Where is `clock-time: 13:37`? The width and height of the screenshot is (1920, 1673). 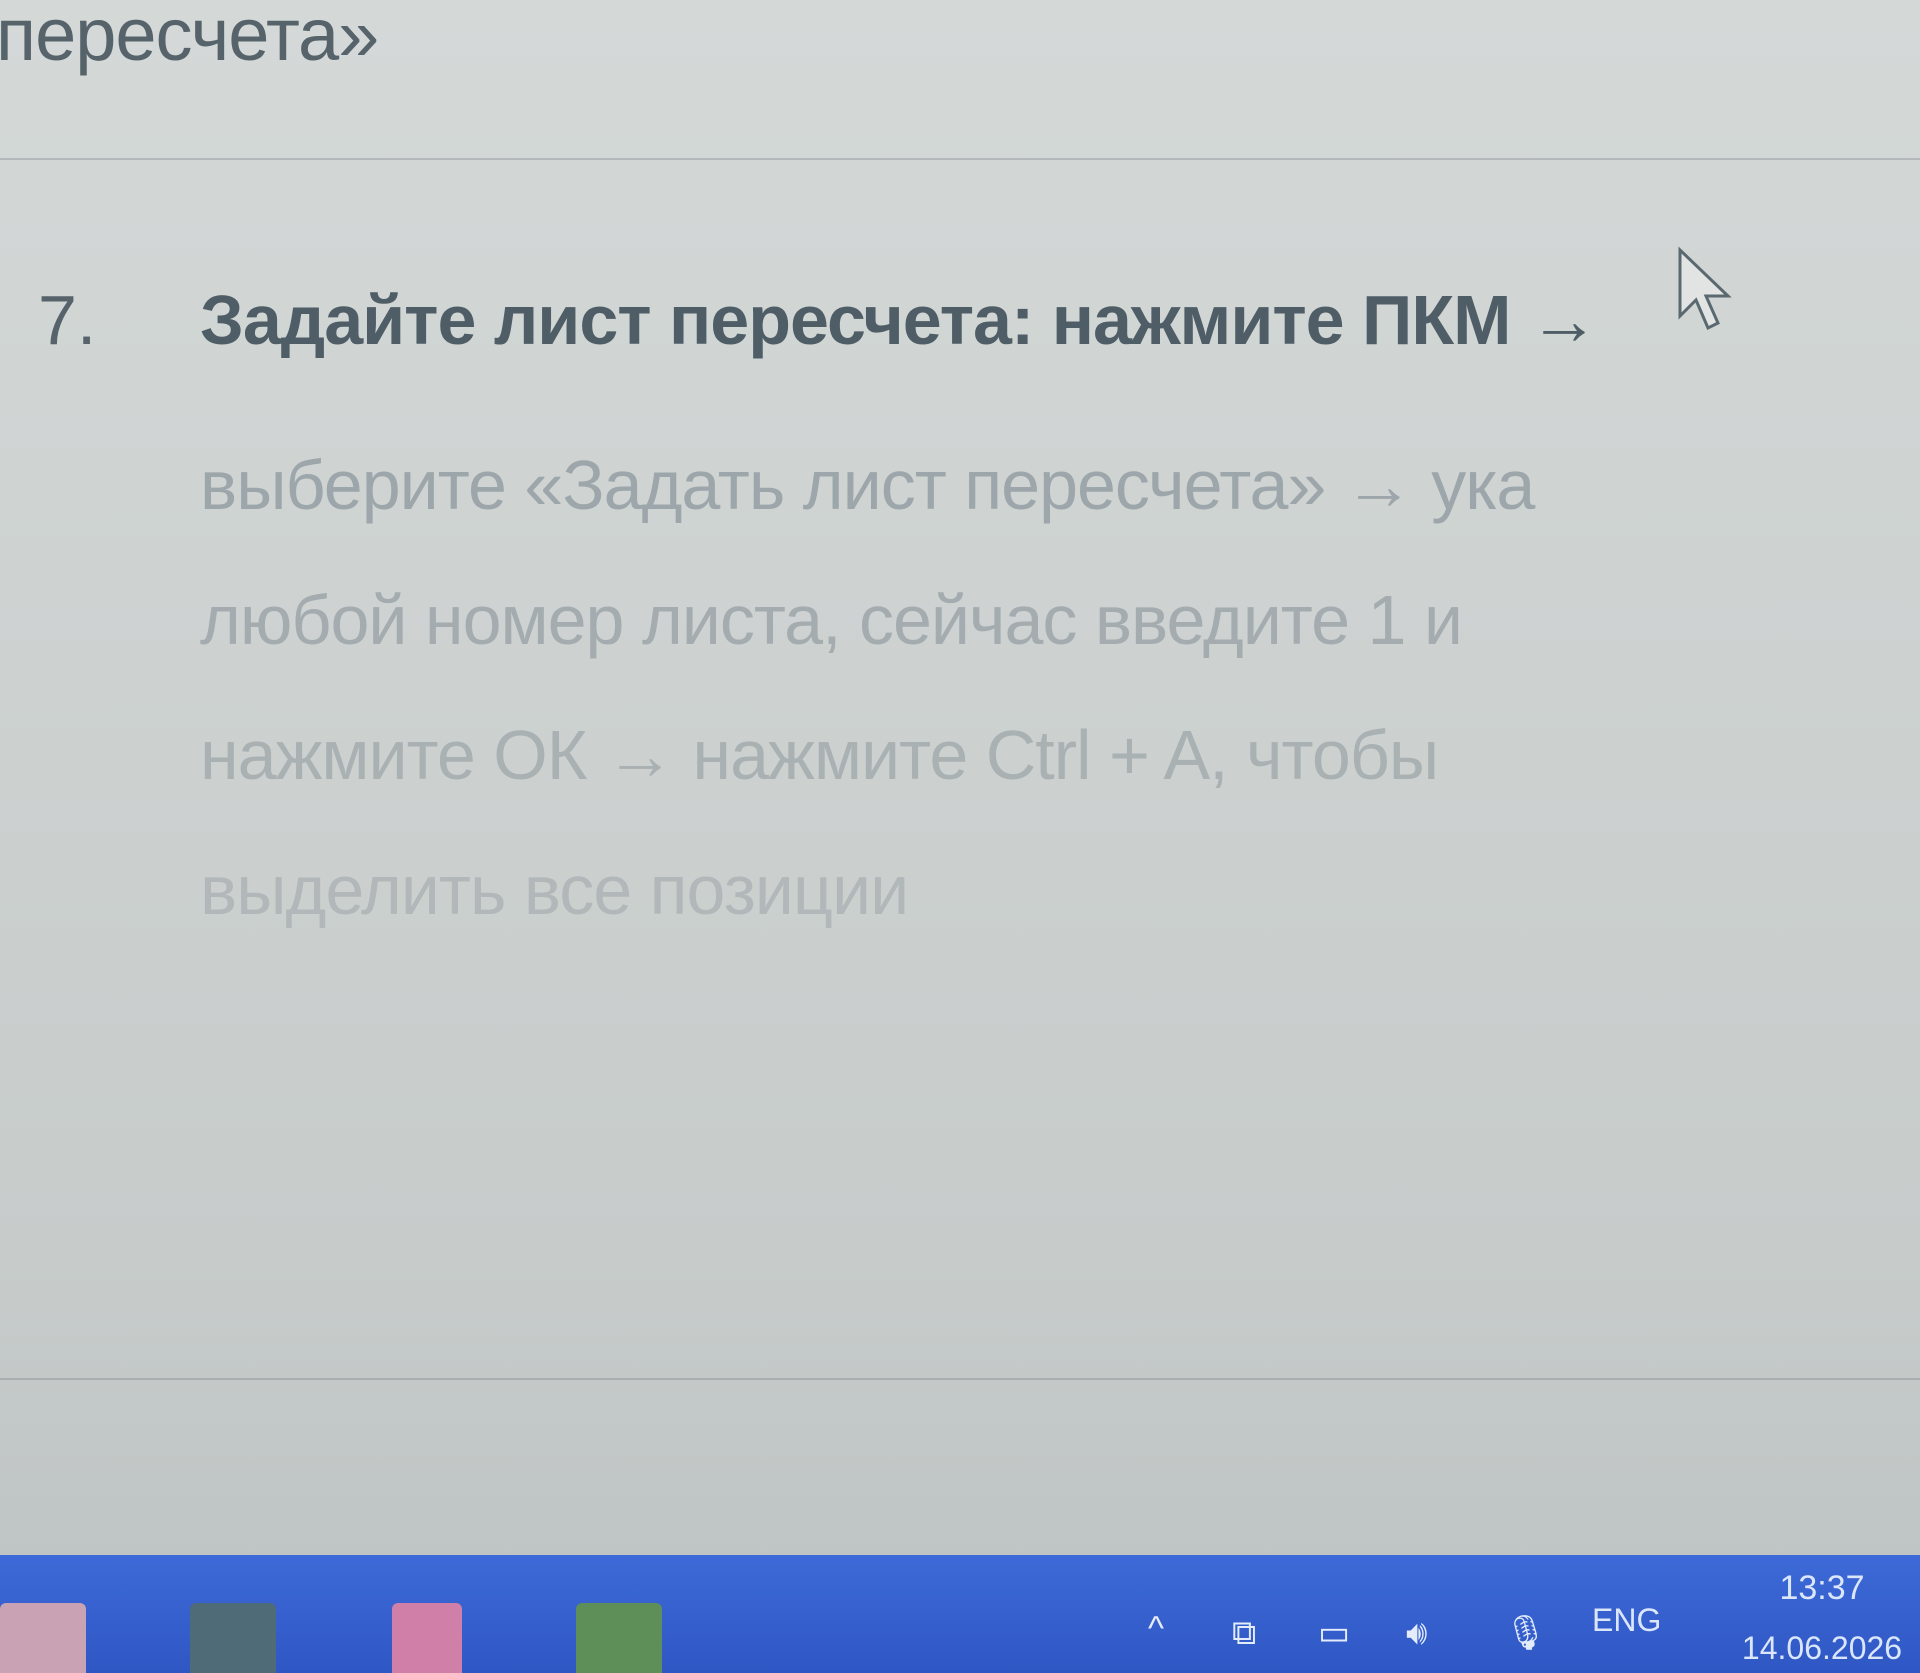 clock-time: 13:37 is located at coordinates (1822, 1588).